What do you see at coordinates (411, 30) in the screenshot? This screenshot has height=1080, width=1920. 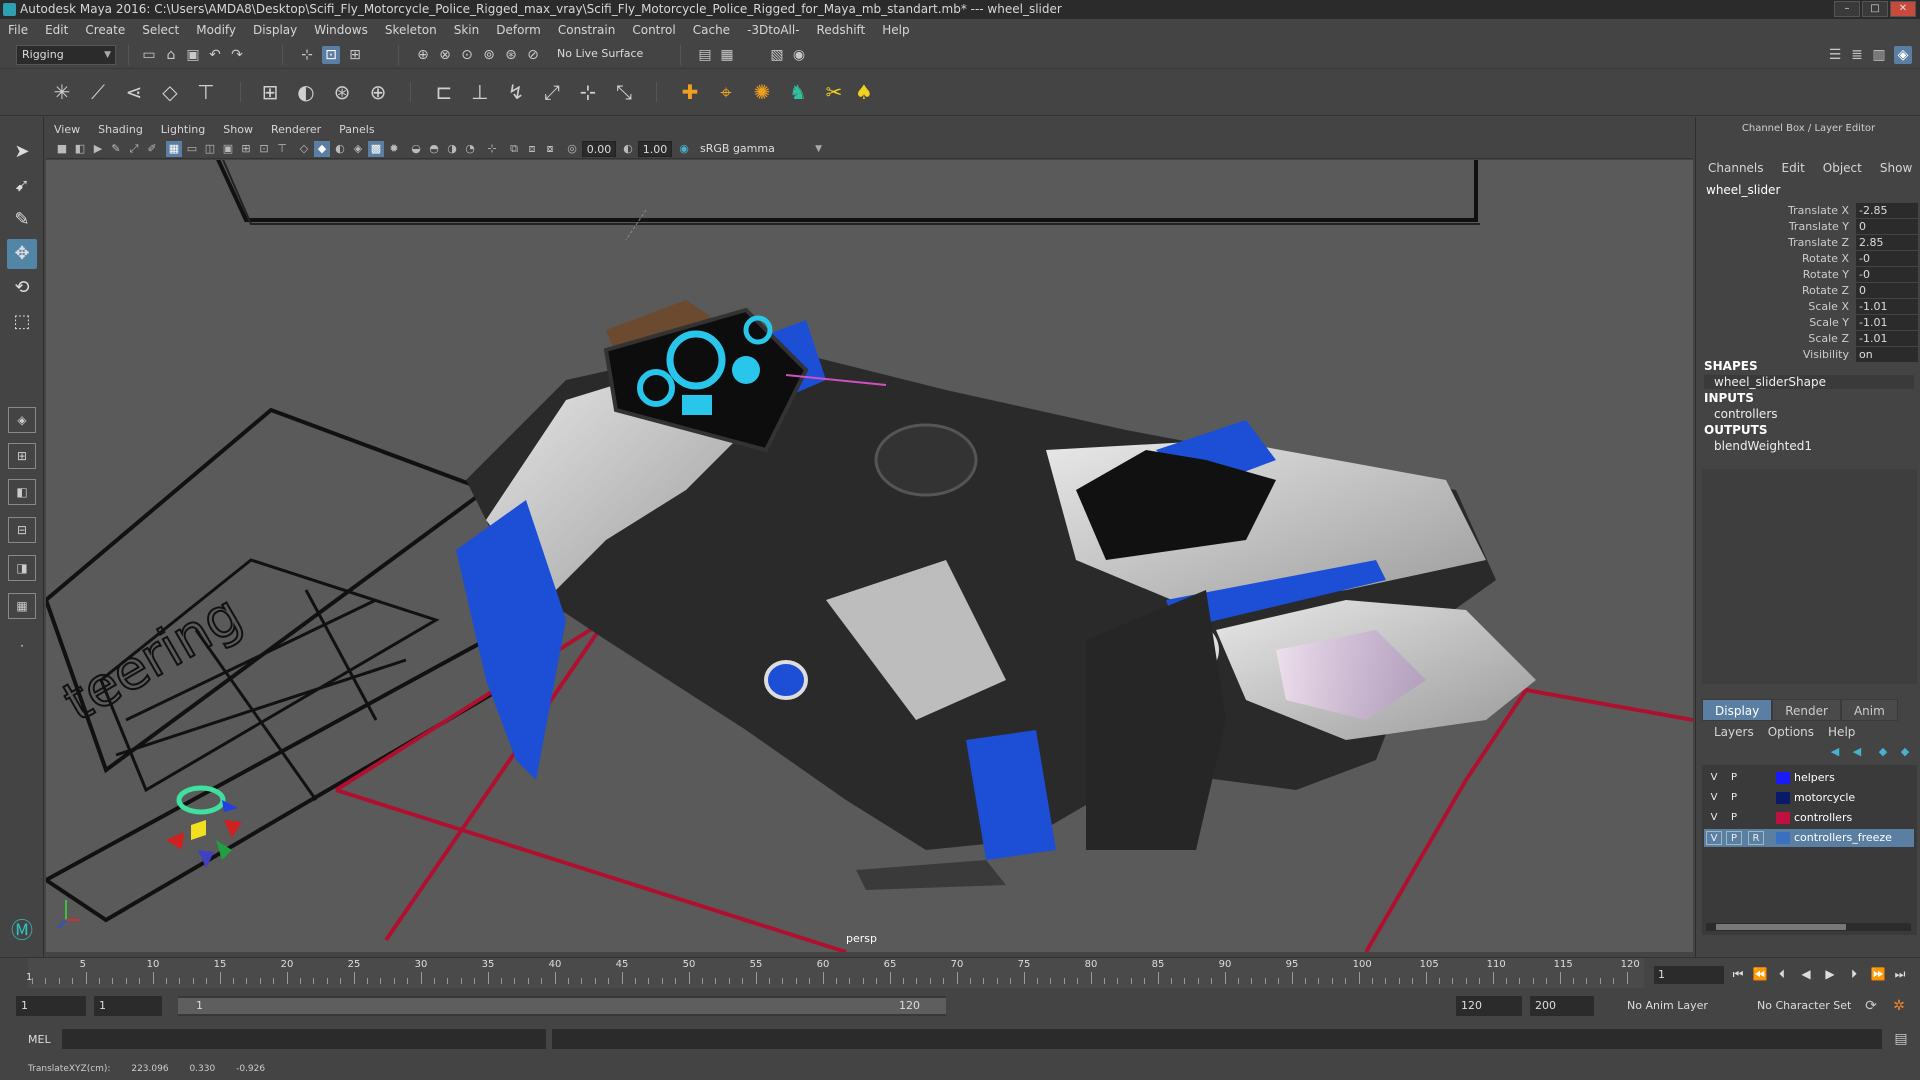 I see `menu-skeleton: Skeleton` at bounding box center [411, 30].